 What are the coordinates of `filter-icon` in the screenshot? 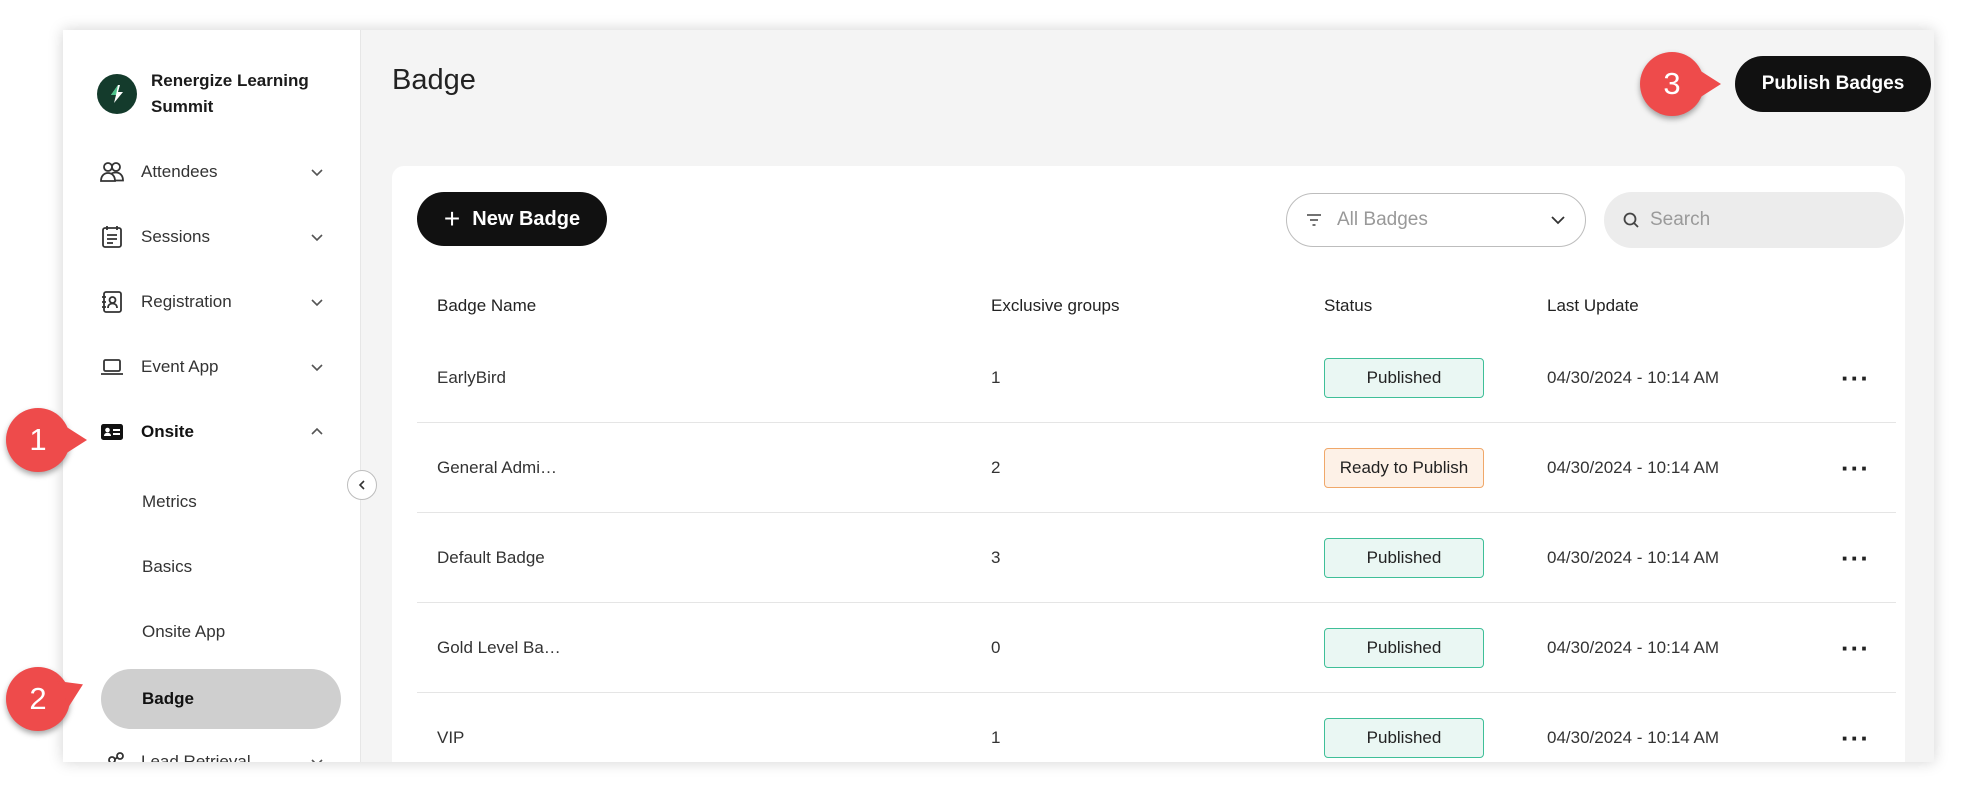 It's located at (1314, 220).